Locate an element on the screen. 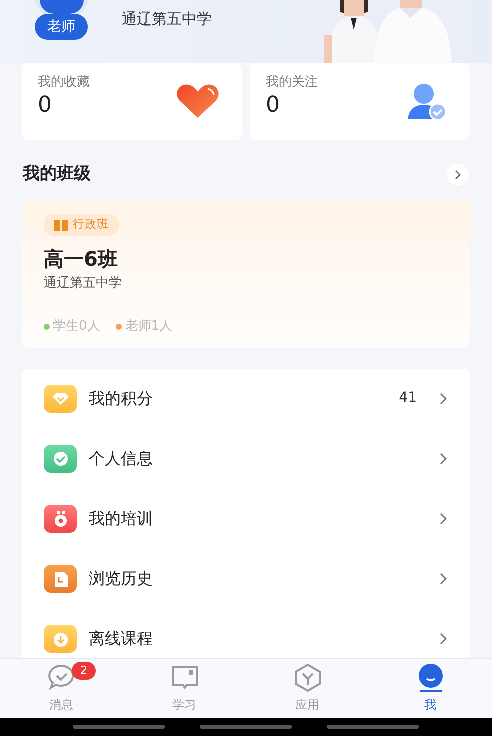 The height and width of the screenshot is (736, 492). menu-item: 我的培训 is located at coordinates (246, 518).